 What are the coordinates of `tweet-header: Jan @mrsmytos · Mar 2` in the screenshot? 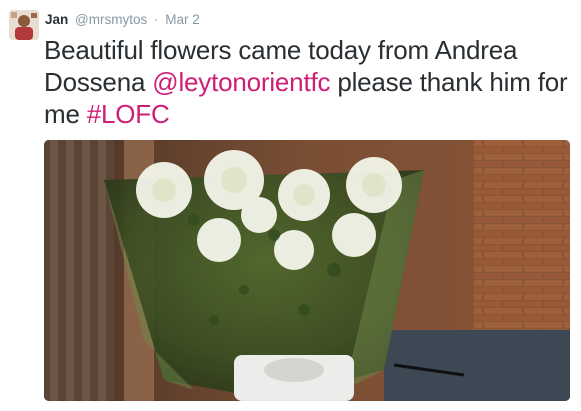 It's located at (122, 20).